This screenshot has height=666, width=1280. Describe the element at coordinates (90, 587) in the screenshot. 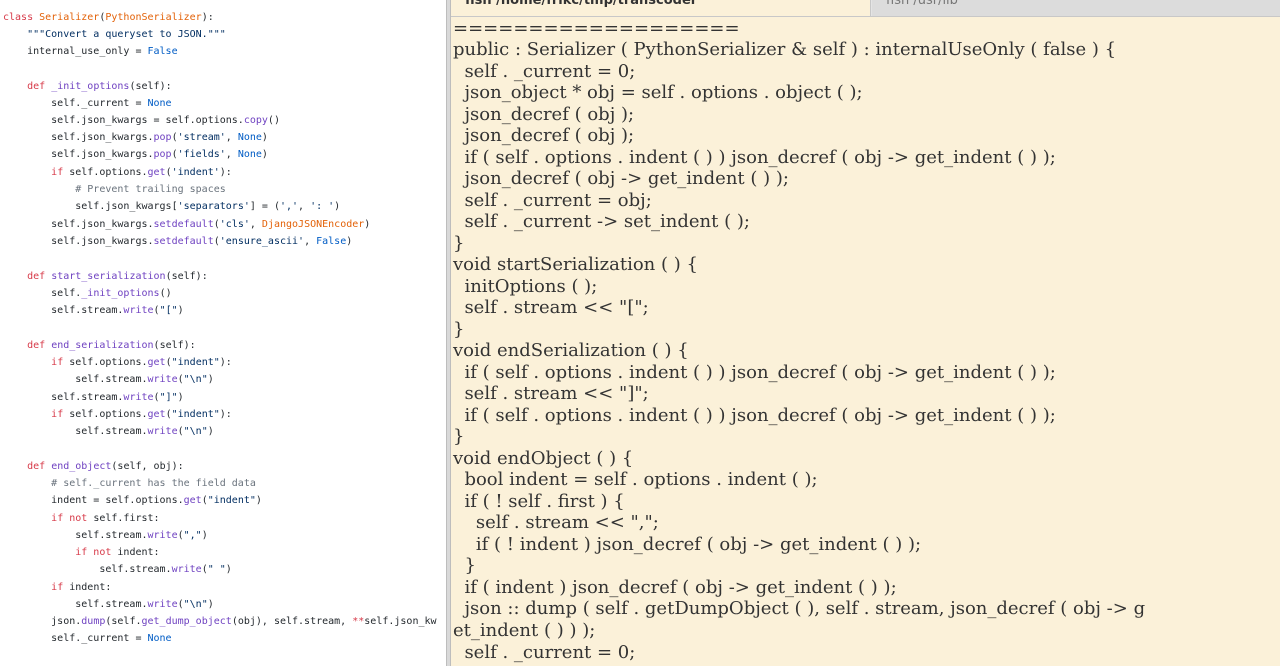

I see `token: indent:` at that location.